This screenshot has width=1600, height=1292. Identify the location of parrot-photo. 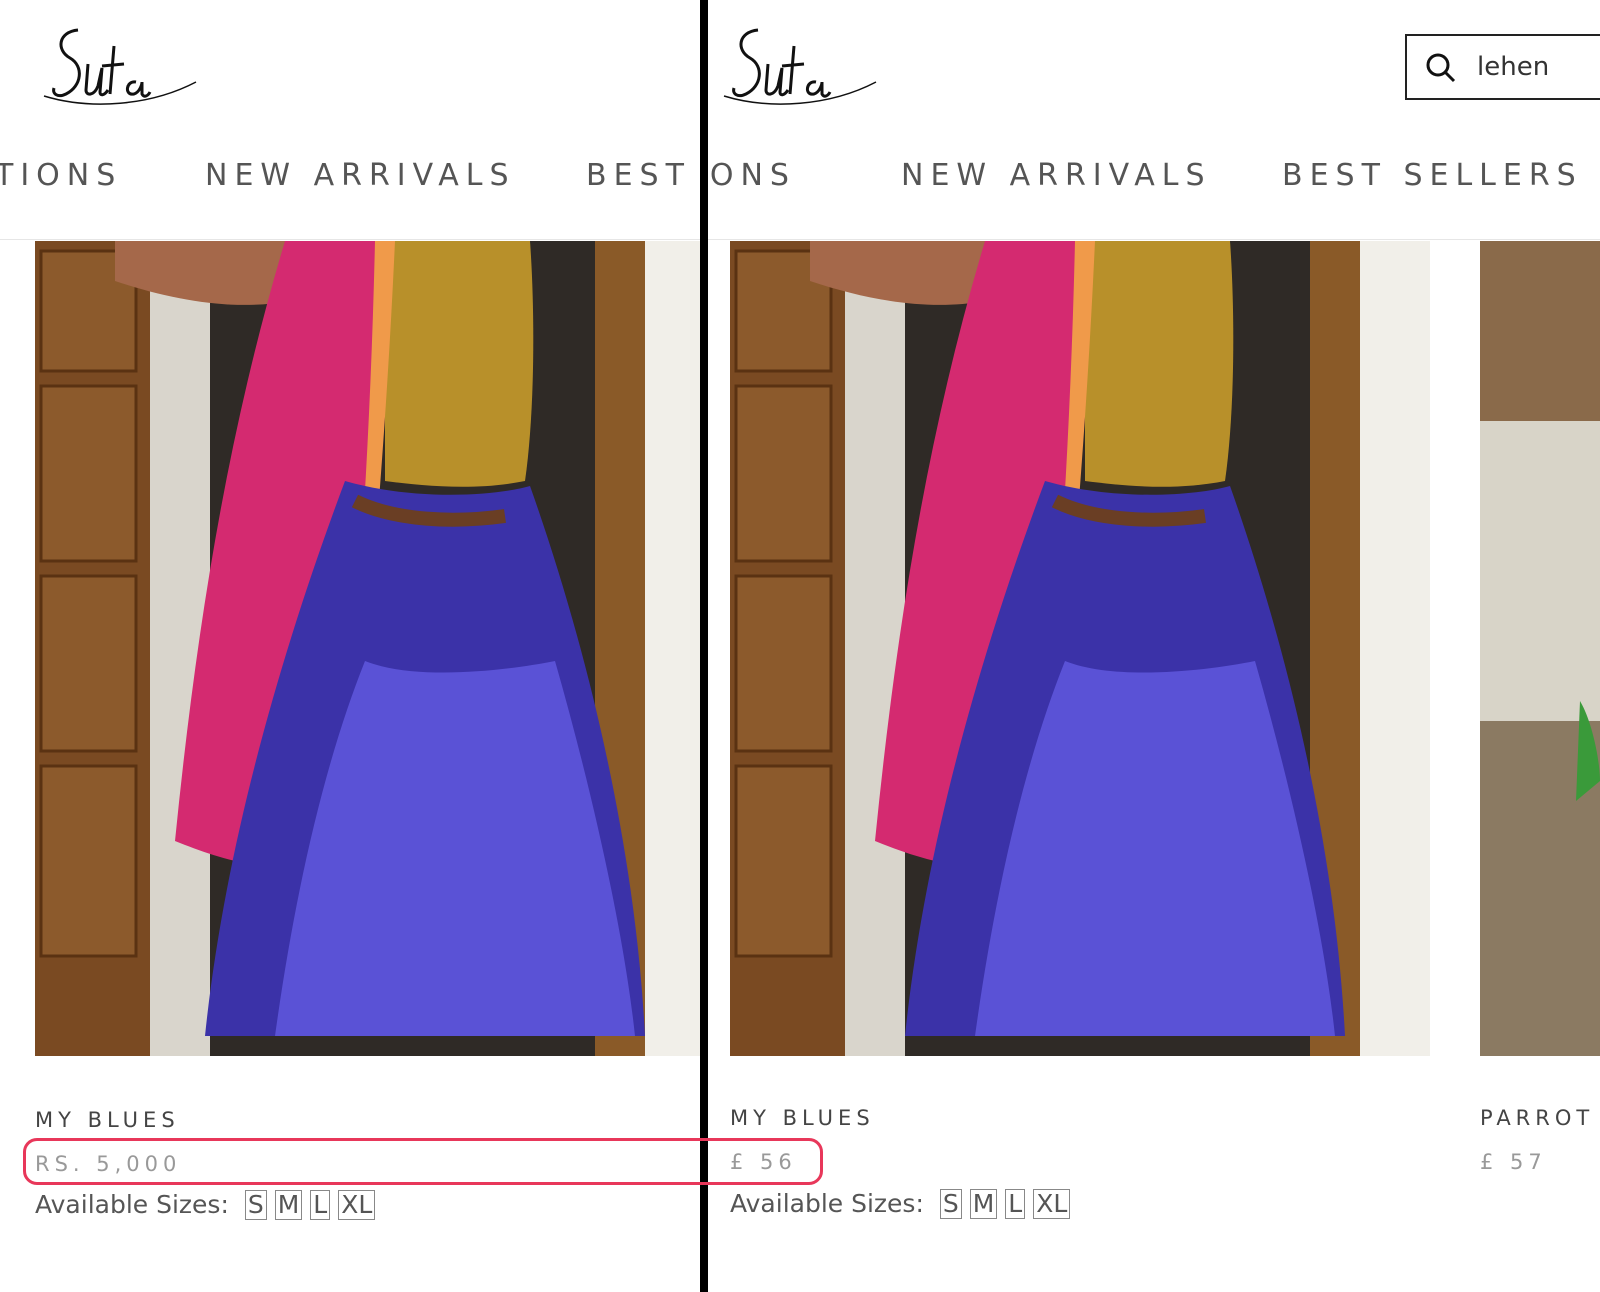
(1540, 648).